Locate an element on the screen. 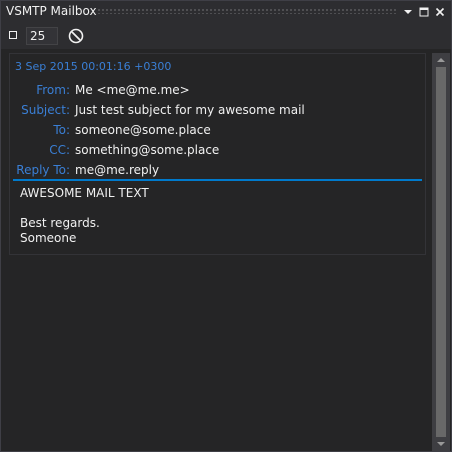 The image size is (452, 452). body-line: AWESOME MAIL TEXT is located at coordinates (84, 193).